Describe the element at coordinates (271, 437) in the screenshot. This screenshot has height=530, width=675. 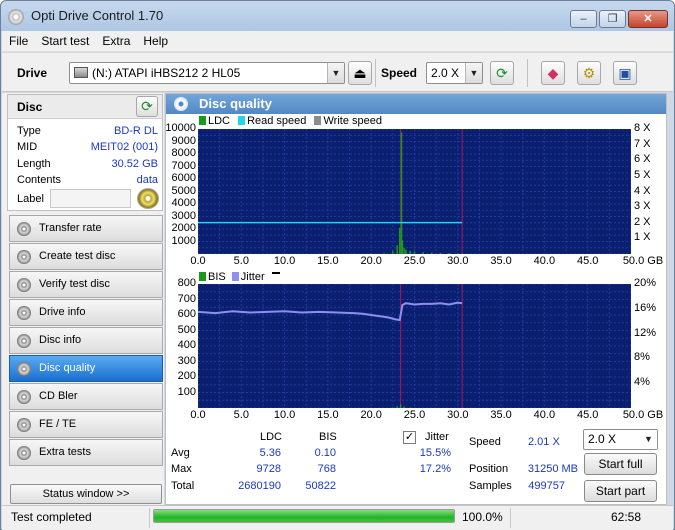
I see `col-ldc: LDC` at that location.